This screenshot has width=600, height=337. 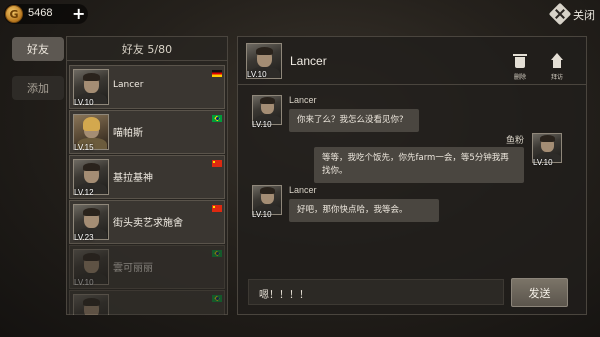 I want to click on chat-header: LV.10 Lancer 删除 拜访, so click(x=412, y=61).